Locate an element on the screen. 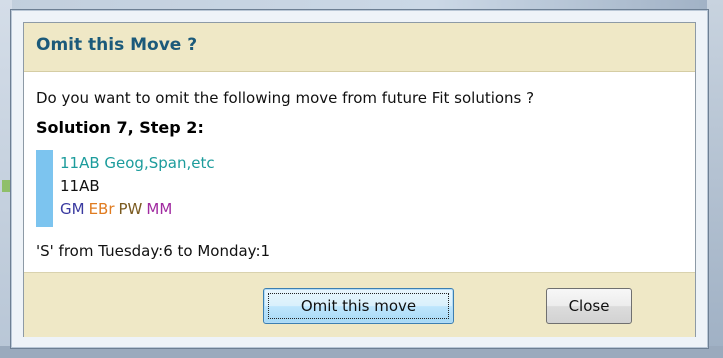 This screenshot has width=723, height=358. background-green-marker is located at coordinates (6, 186).